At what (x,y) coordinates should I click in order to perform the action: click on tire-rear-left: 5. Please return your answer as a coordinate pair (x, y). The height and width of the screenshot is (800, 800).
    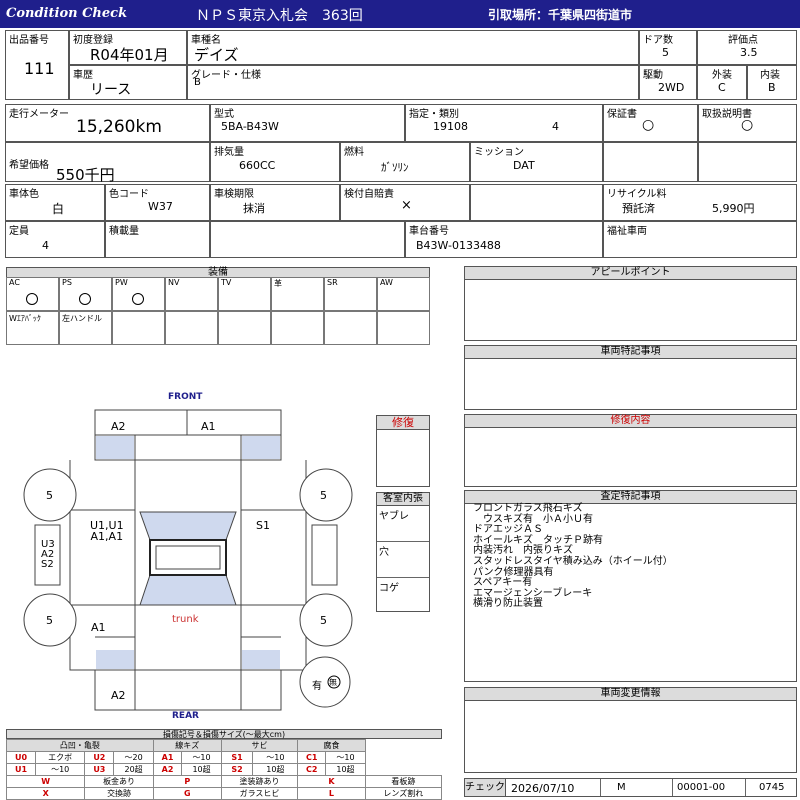
    Looking at the image, I should click on (49, 620).